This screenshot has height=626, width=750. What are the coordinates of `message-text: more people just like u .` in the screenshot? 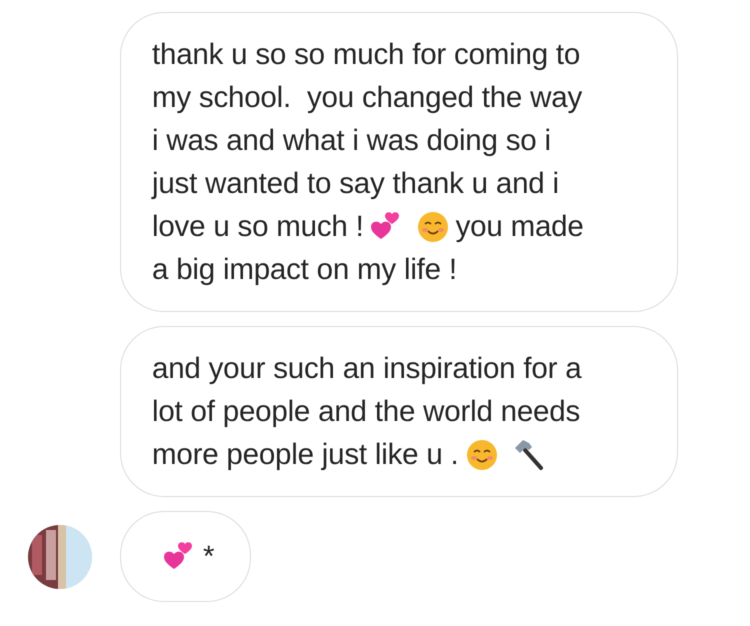 It's located at (305, 455).